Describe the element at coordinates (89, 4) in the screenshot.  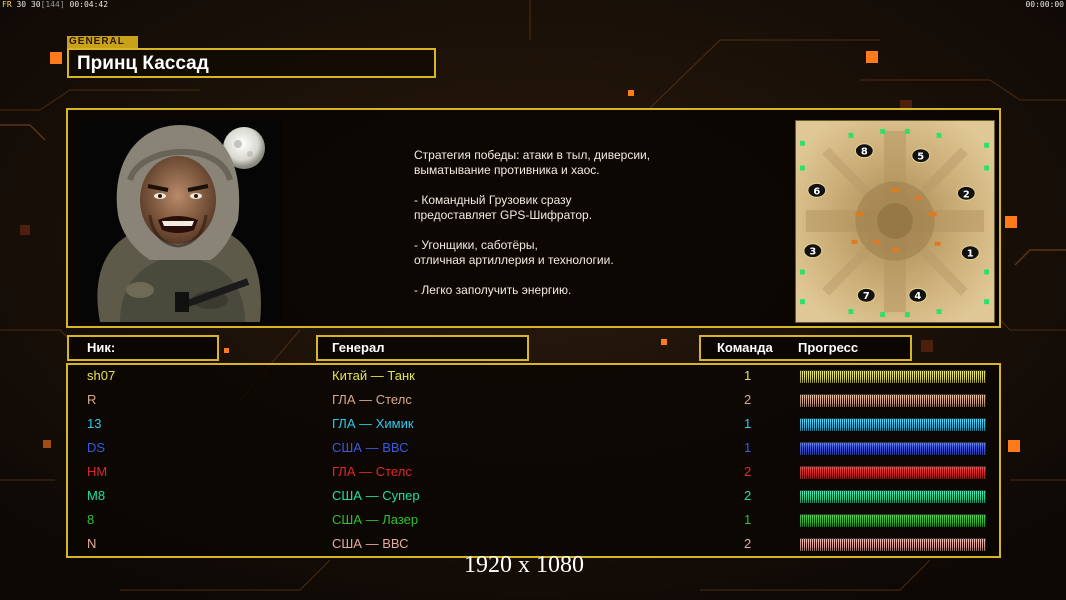
I see `elapsed-time: 00:04:42` at that location.